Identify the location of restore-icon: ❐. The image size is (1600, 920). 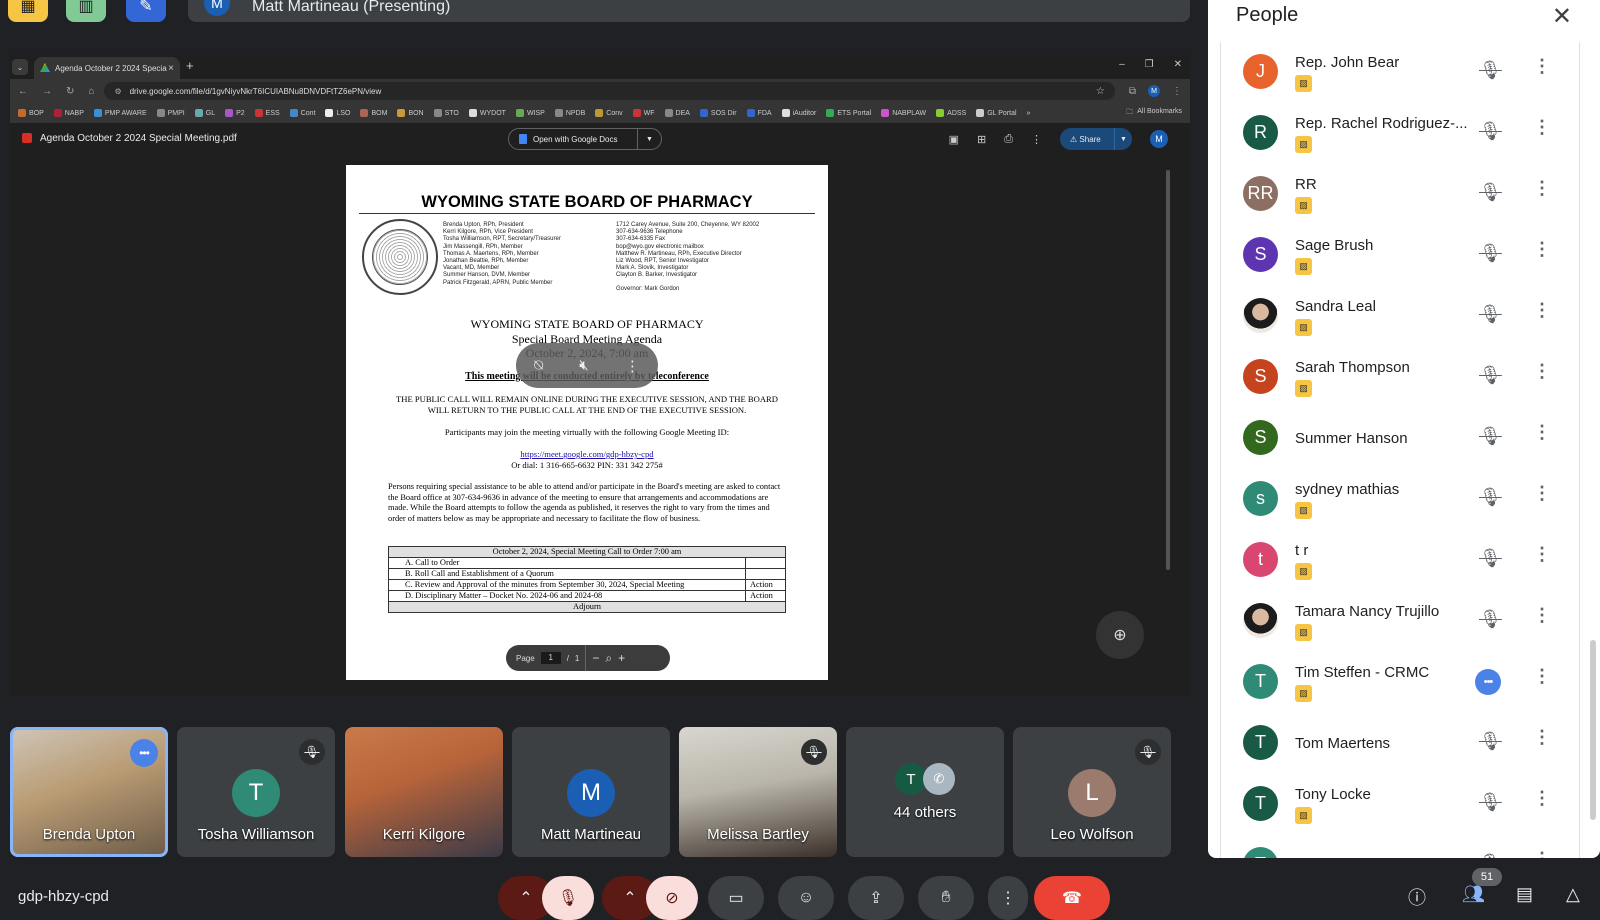
(1149, 64).